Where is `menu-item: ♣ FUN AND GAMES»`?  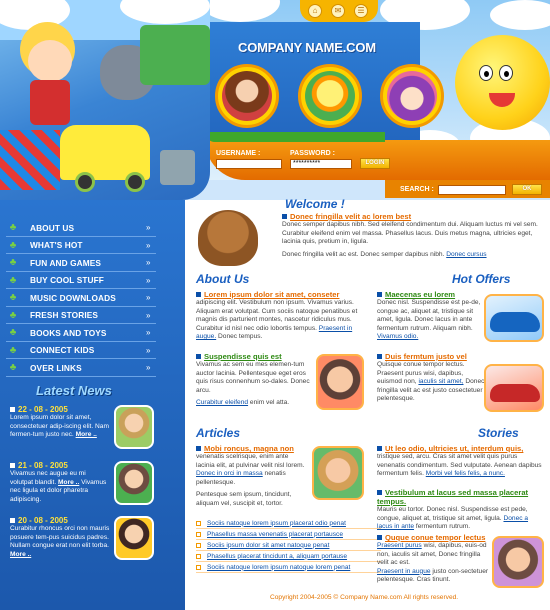
menu-item: ♣ FUN AND GAMES» is located at coordinates (81, 263).